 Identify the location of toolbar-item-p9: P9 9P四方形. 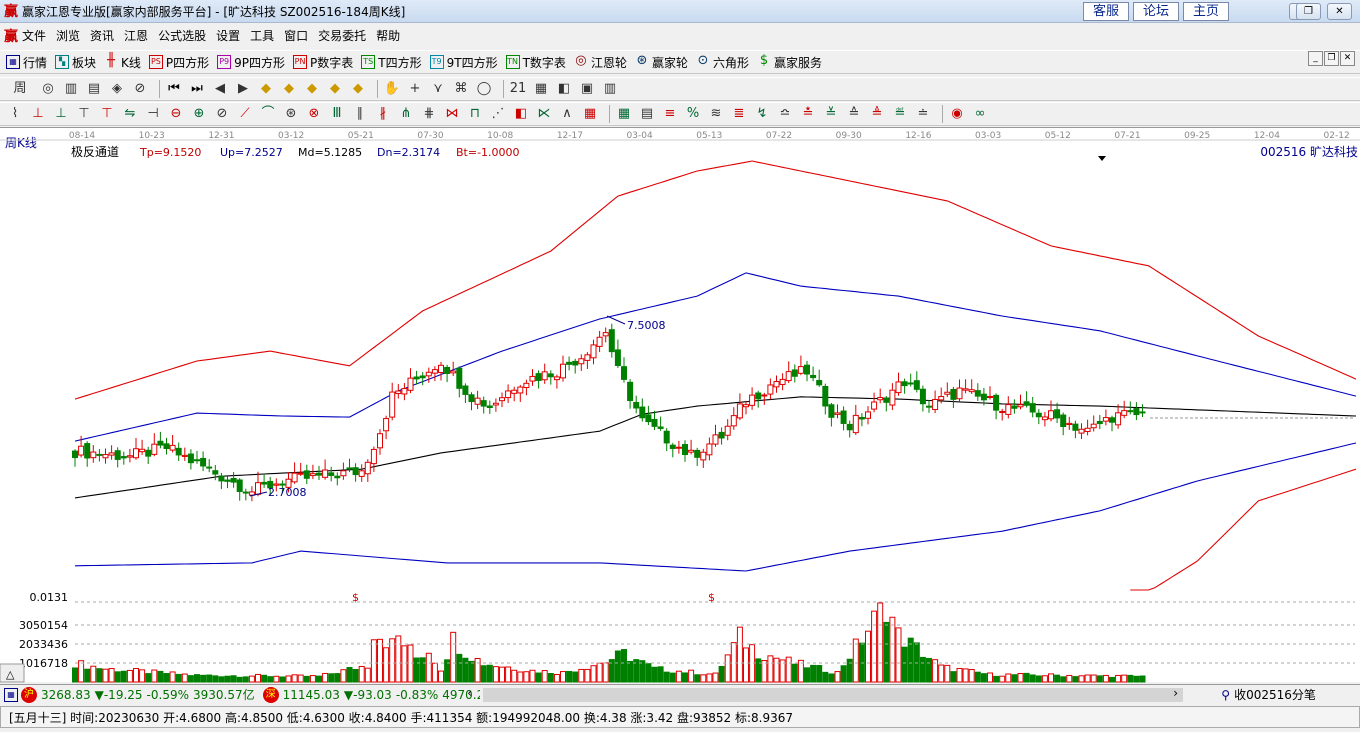
(251, 62).